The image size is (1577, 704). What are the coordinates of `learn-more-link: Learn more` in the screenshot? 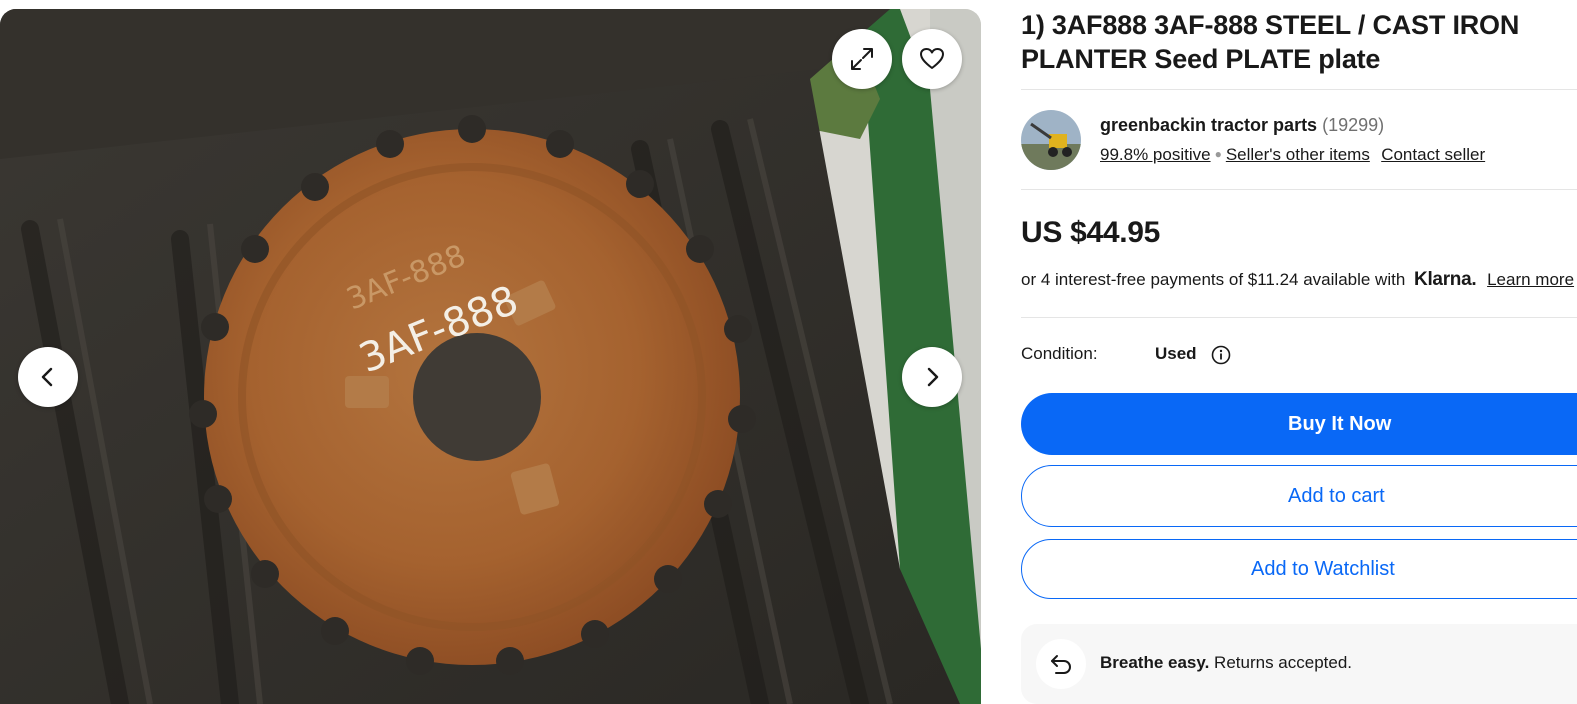 It's located at (1530, 279).